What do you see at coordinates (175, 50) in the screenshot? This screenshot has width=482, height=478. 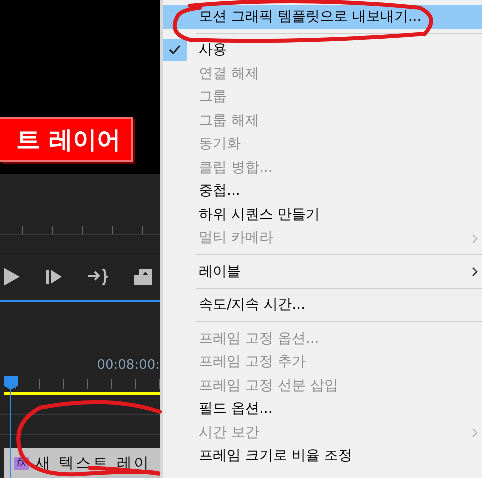 I see `checkmark-icon` at bounding box center [175, 50].